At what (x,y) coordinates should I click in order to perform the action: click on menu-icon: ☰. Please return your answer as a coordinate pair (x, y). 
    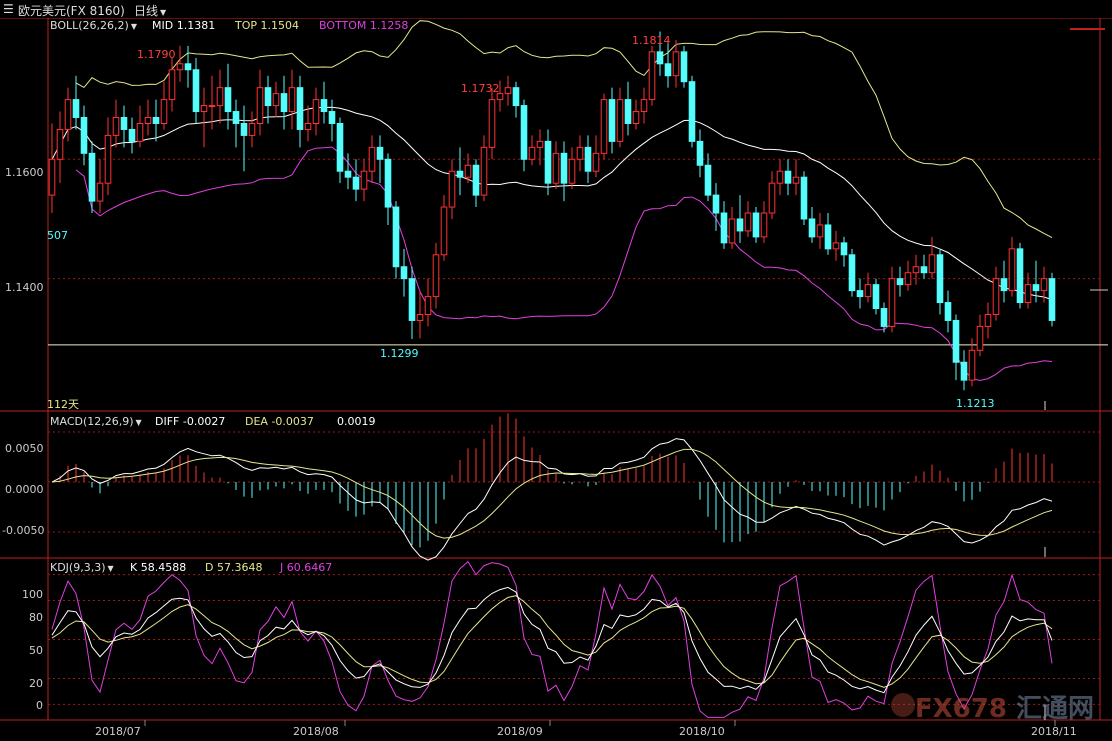
    Looking at the image, I should click on (8, 9).